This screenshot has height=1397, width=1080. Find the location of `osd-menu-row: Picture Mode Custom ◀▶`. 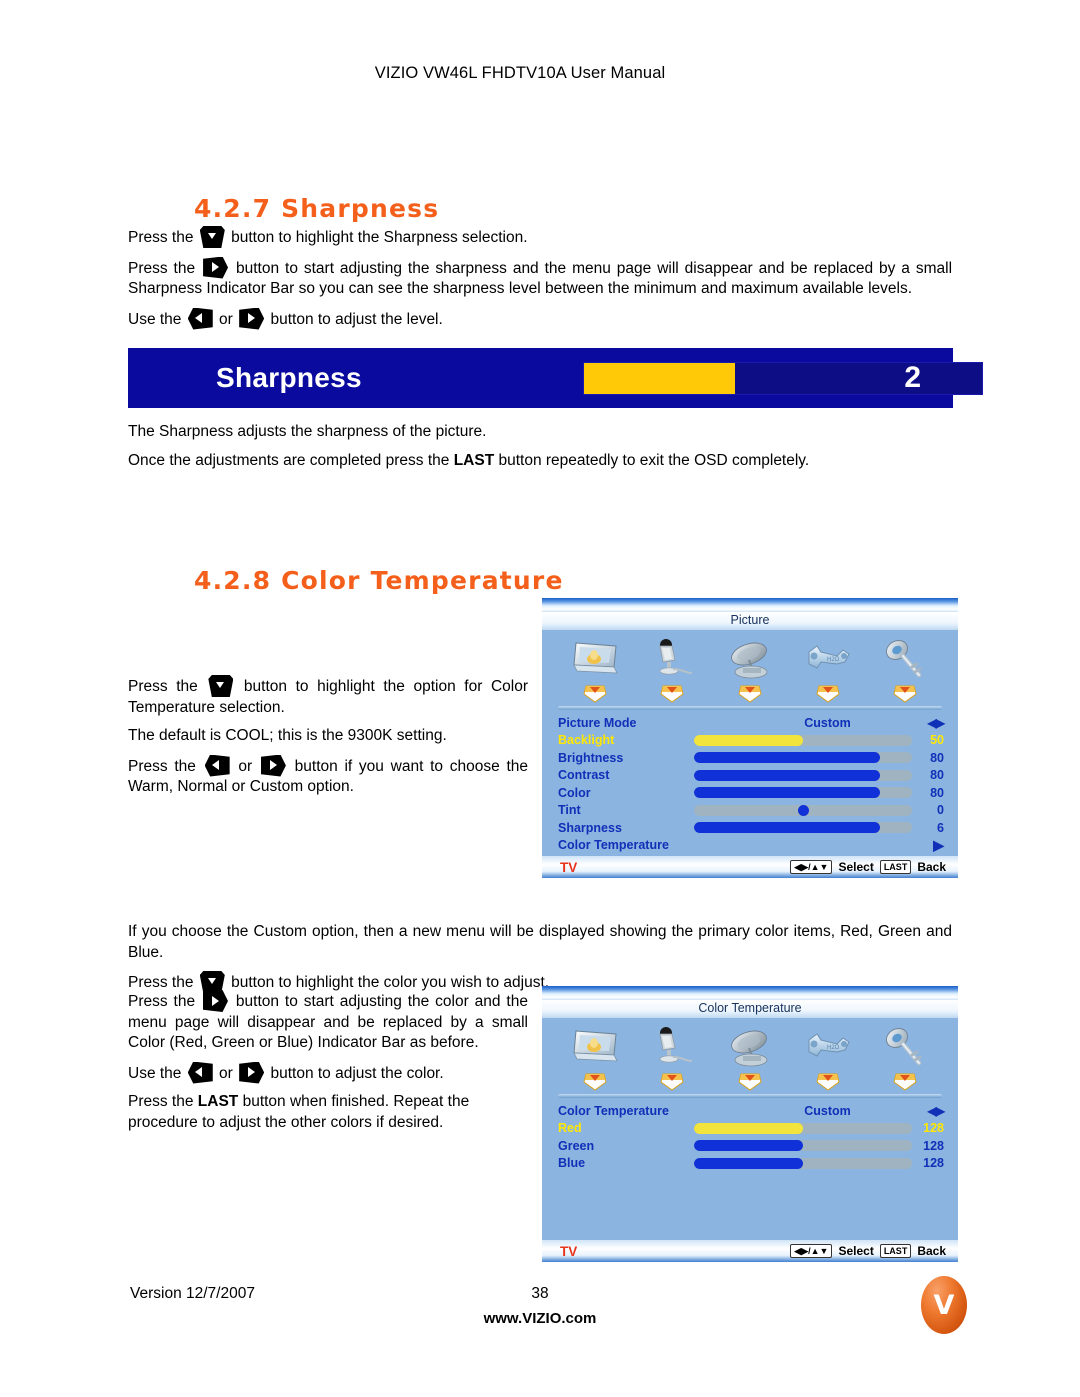

osd-menu-row: Picture Mode Custom ◀▶ is located at coordinates (751, 723).